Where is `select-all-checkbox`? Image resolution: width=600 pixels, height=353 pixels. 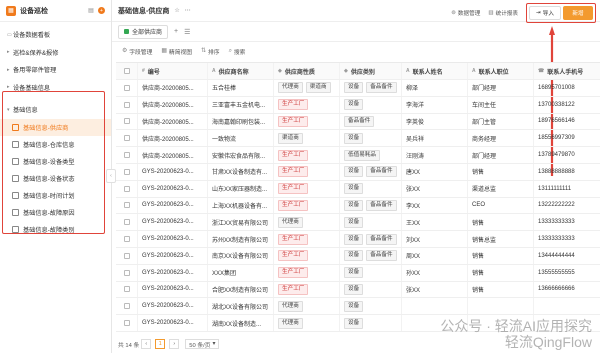 select-all-checkbox is located at coordinates (127, 71).